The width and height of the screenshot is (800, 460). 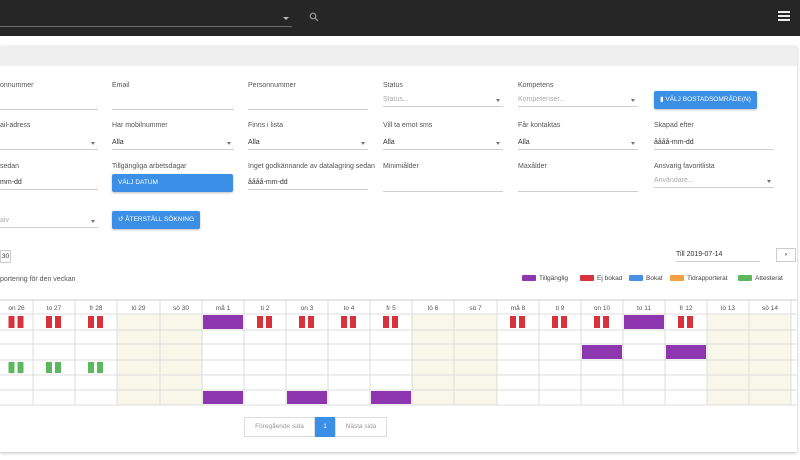 What do you see at coordinates (602, 308) in the screenshot?
I see `day-header: on 10` at bounding box center [602, 308].